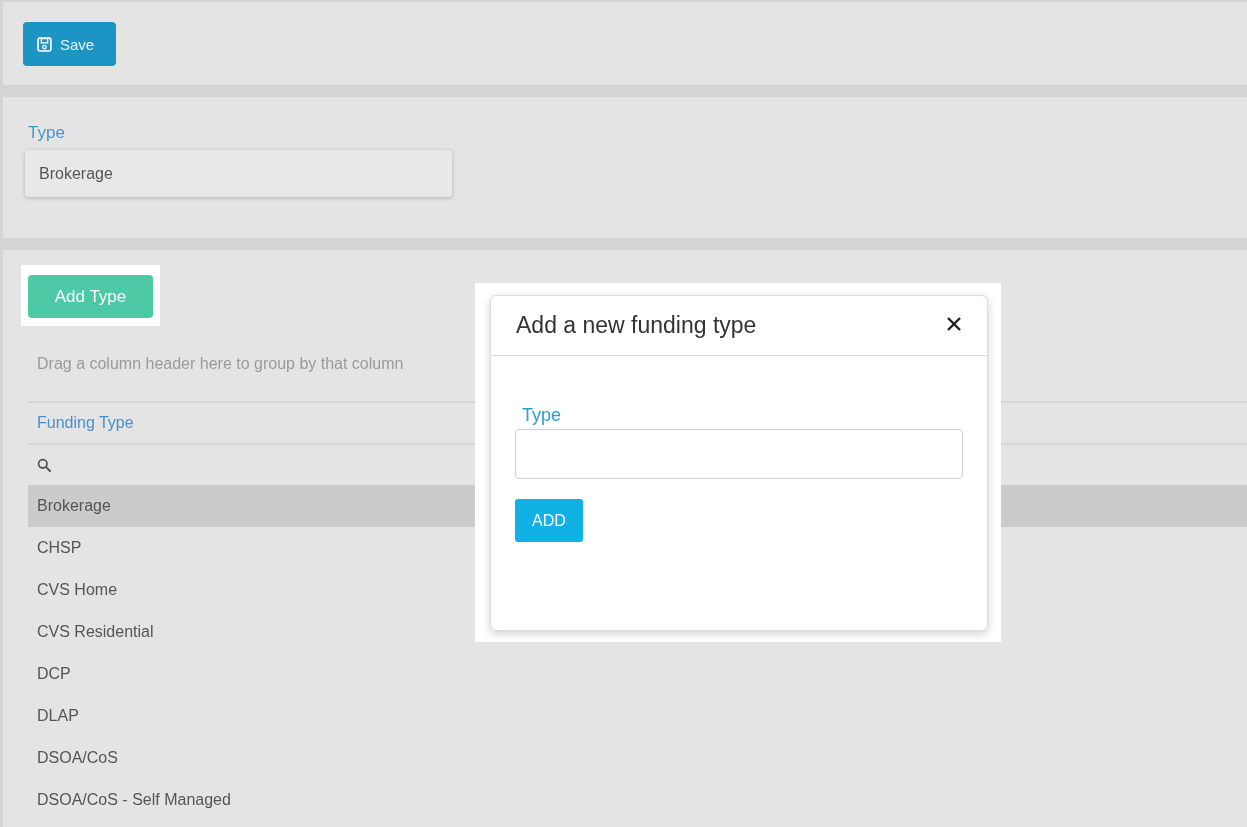 The image size is (1247, 827). What do you see at coordinates (542, 415) in the screenshot?
I see `field-label: Type` at bounding box center [542, 415].